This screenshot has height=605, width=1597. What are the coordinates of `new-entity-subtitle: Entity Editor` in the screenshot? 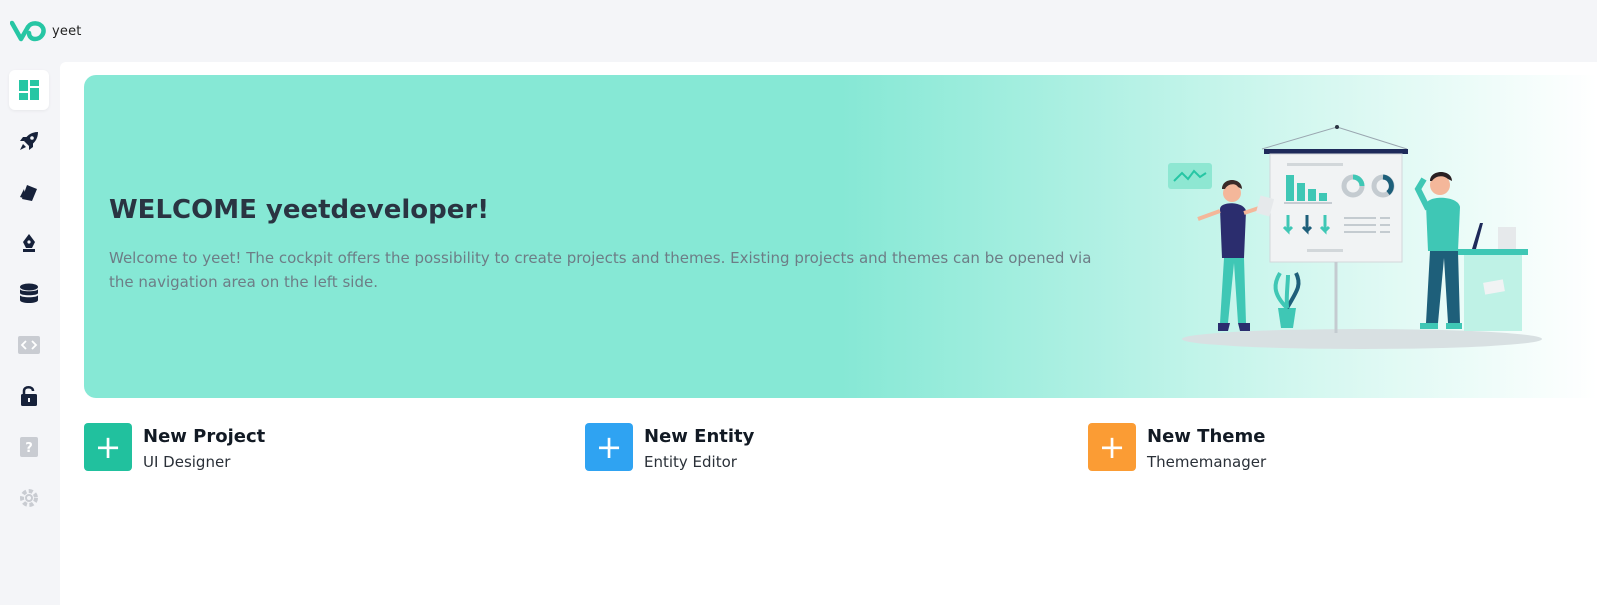 It's located at (690, 462).